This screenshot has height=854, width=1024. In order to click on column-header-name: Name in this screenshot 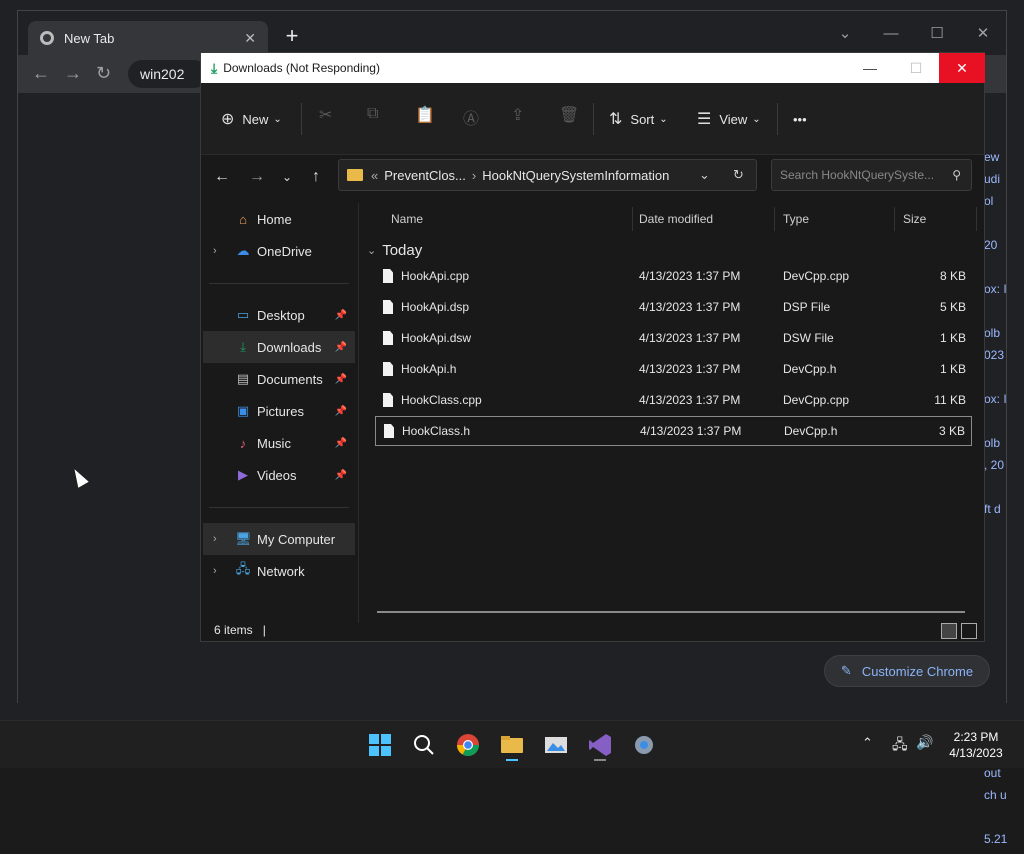, I will do `click(508, 219)`.